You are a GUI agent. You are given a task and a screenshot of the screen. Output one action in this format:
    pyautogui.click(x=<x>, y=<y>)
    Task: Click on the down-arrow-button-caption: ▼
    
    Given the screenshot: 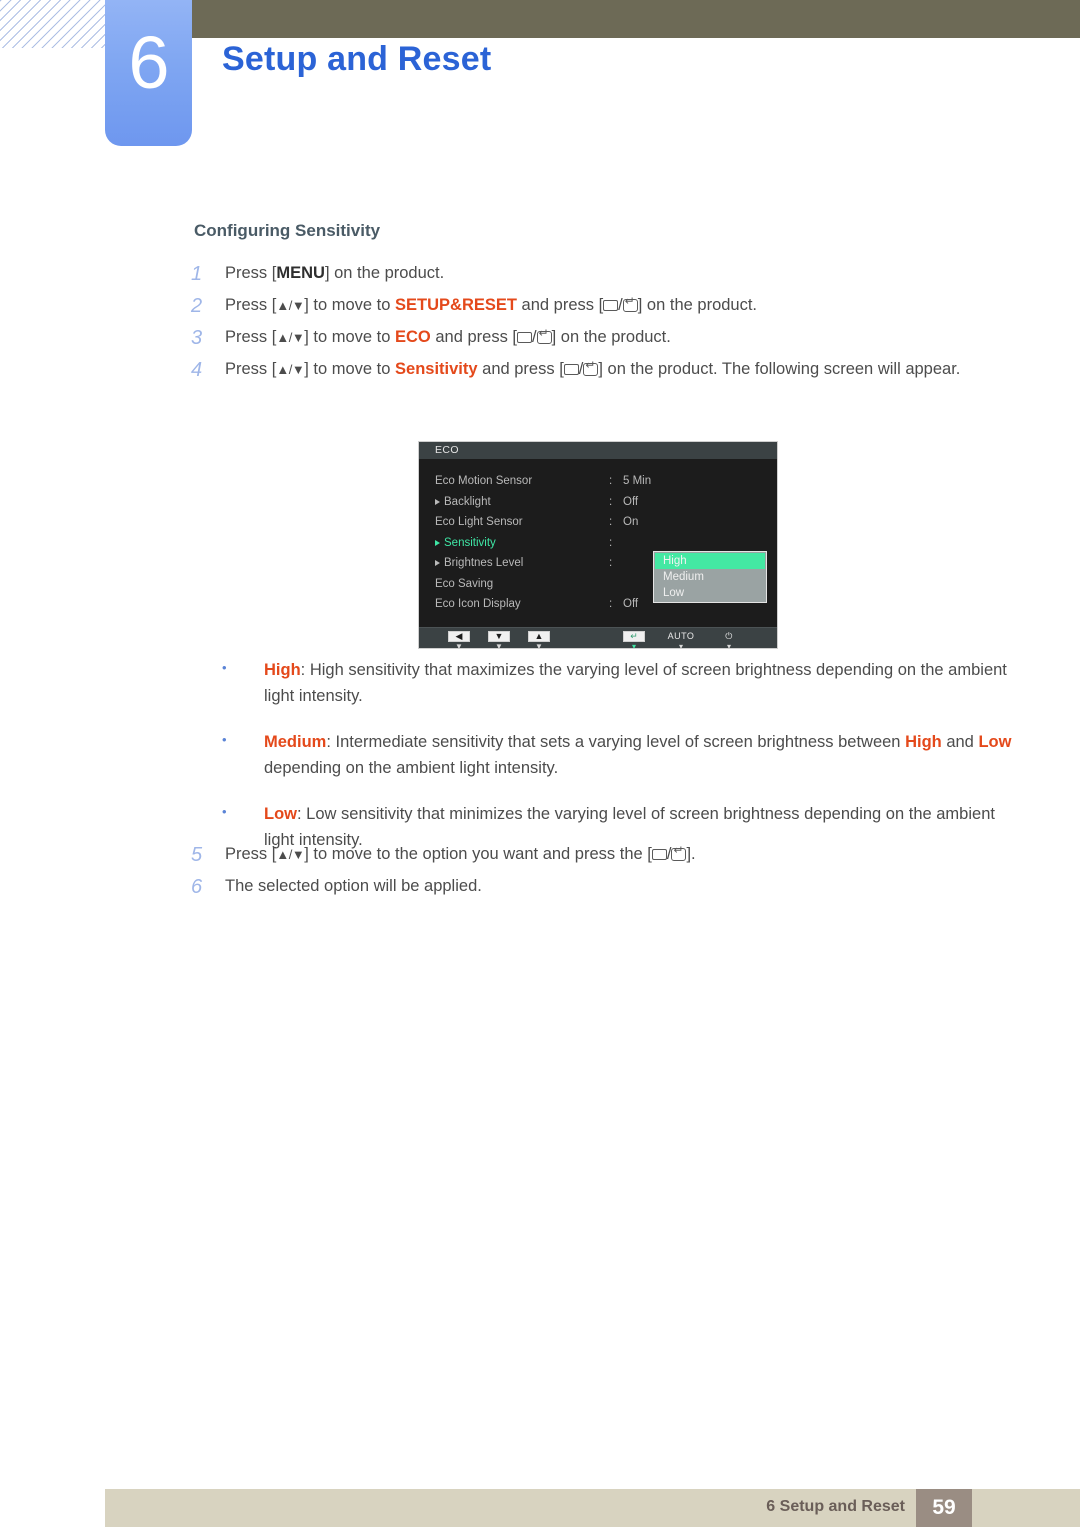 What is the action you would take?
    pyautogui.click(x=499, y=645)
    